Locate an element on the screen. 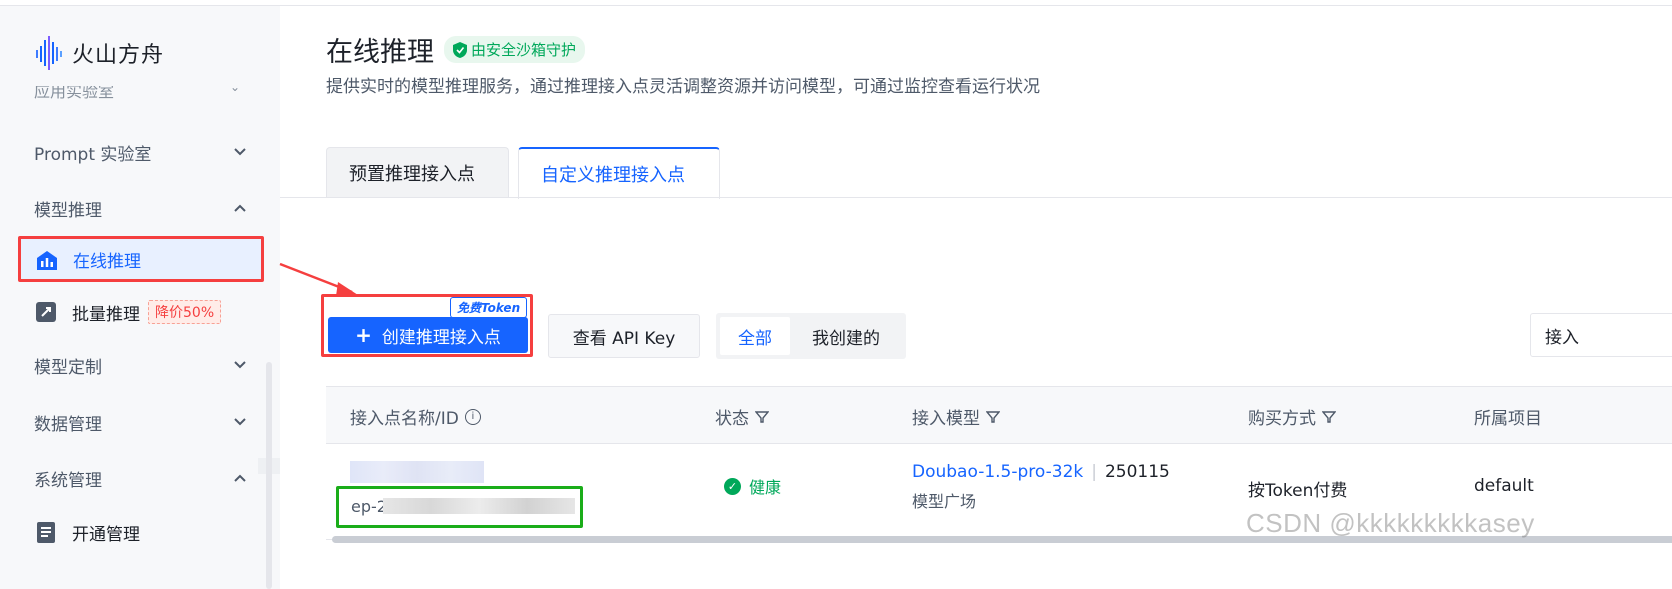 Image resolution: width=1672 pixels, height=589 pixels. filter-all-option: 全部 is located at coordinates (755, 336).